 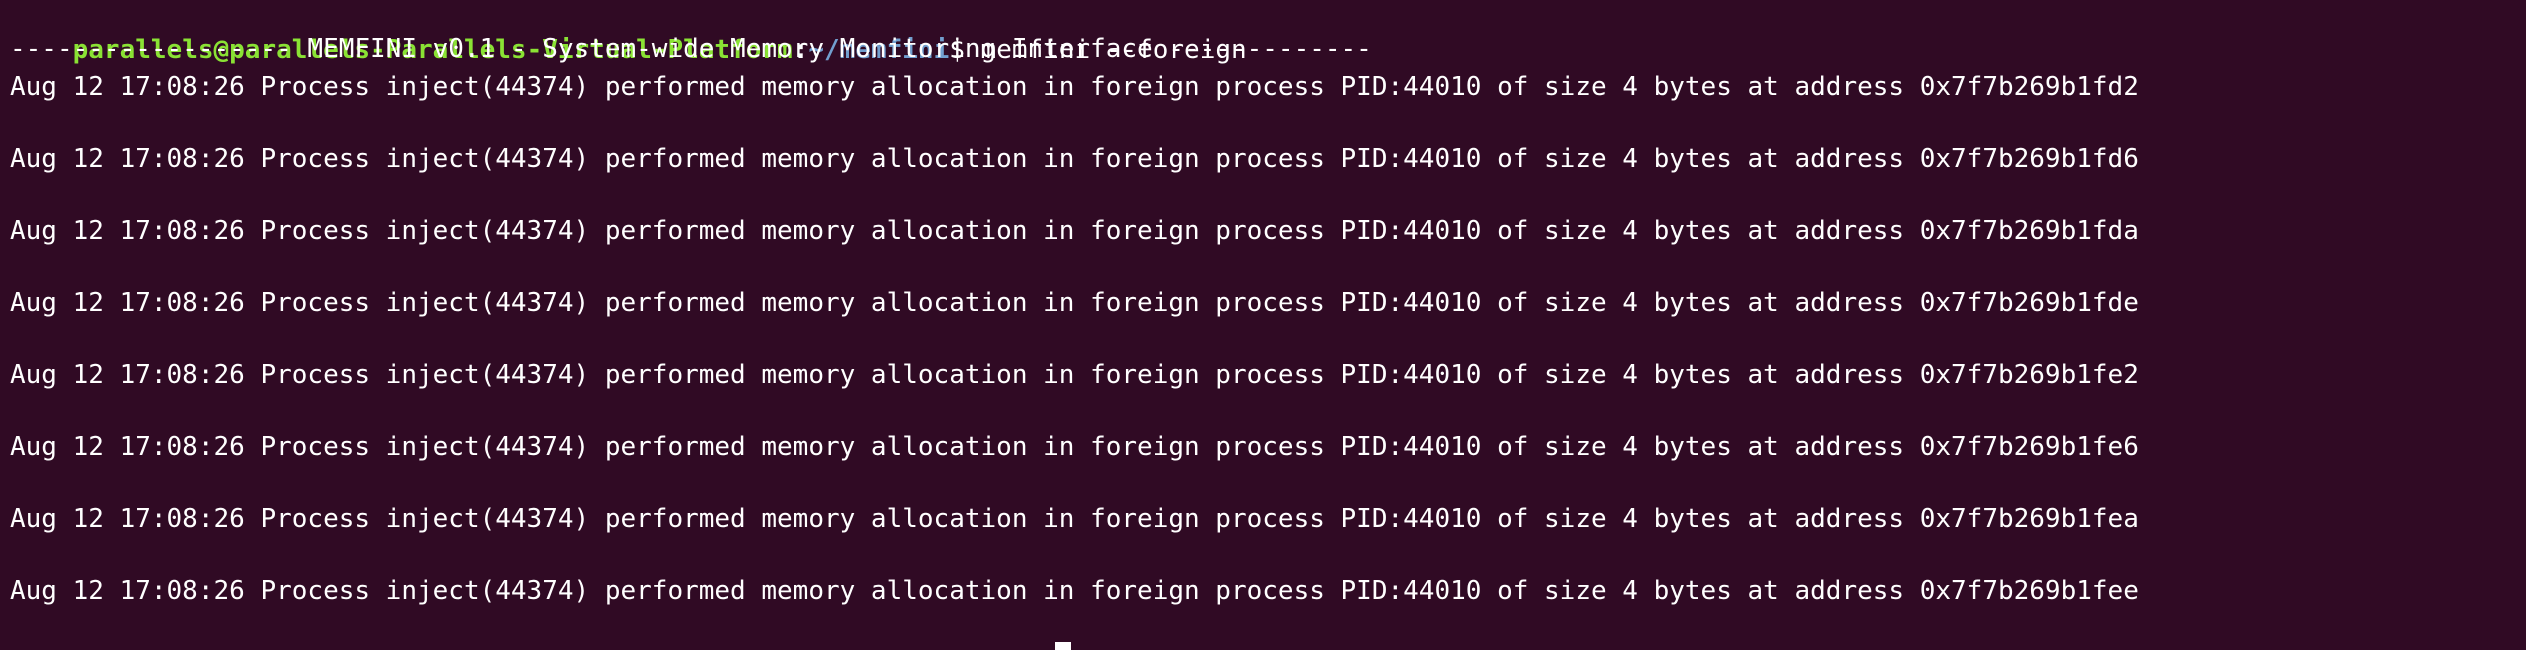 I want to click on text-cursor, so click(x=1063, y=646).